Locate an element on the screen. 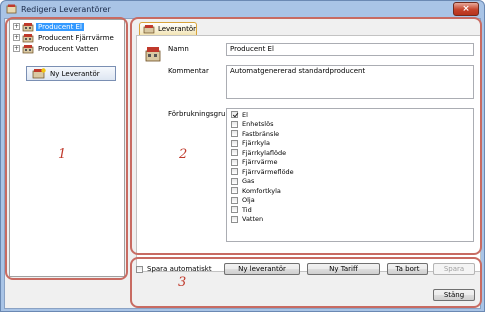 This screenshot has width=485, height=312. app-icon is located at coordinates (11, 9).